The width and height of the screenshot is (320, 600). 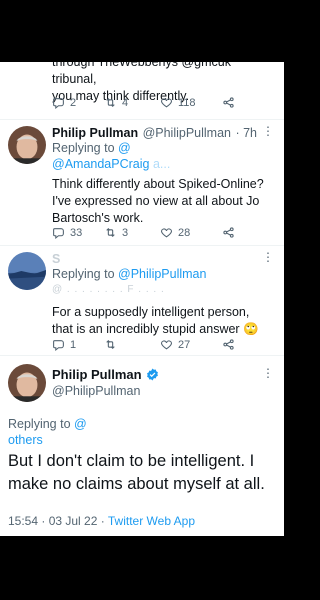 I want to click on display-name: S, so click(x=56, y=259).